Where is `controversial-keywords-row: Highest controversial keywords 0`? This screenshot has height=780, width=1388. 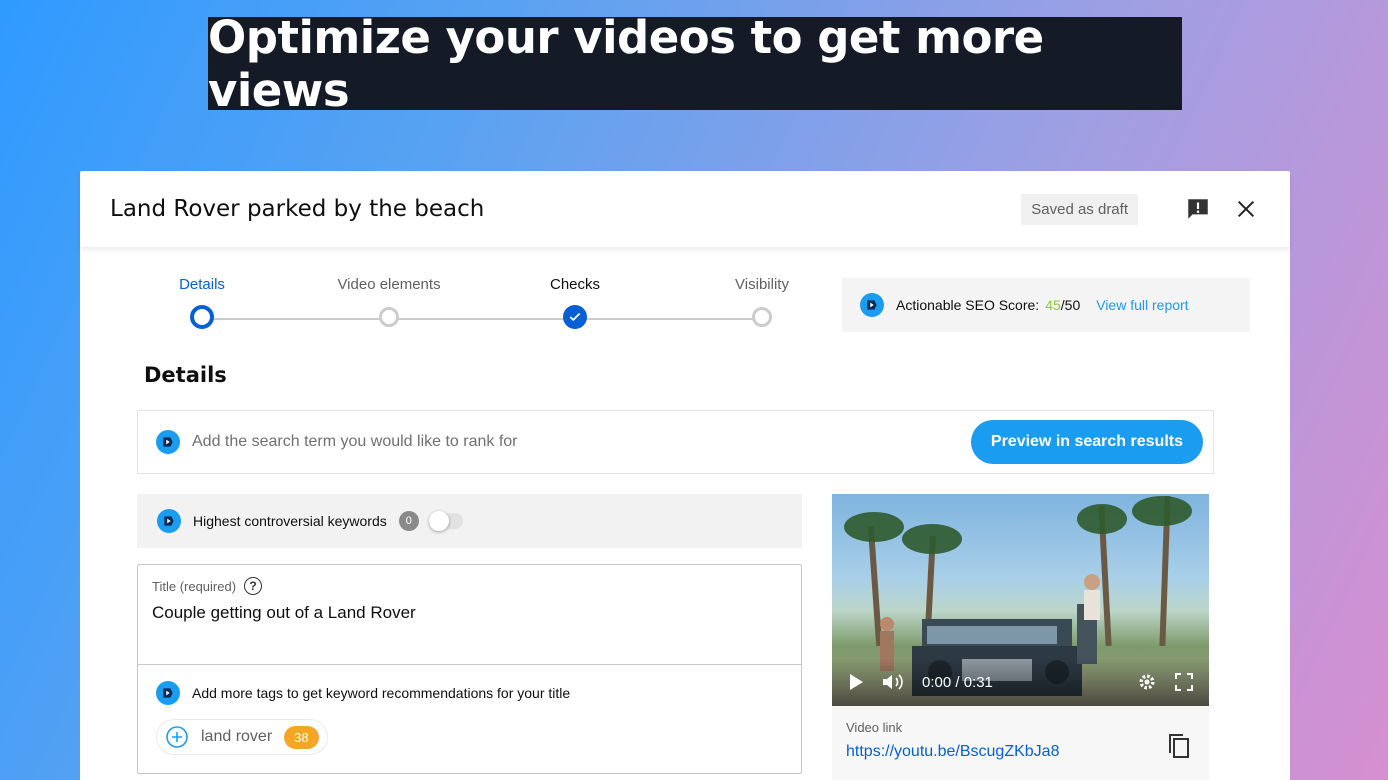 controversial-keywords-row: Highest controversial keywords 0 is located at coordinates (469, 521).